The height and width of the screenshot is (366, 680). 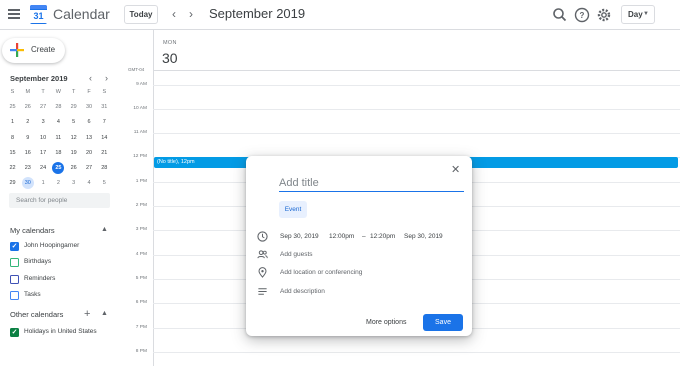 I want to click on calendar-item: Birthdays, so click(x=60, y=263).